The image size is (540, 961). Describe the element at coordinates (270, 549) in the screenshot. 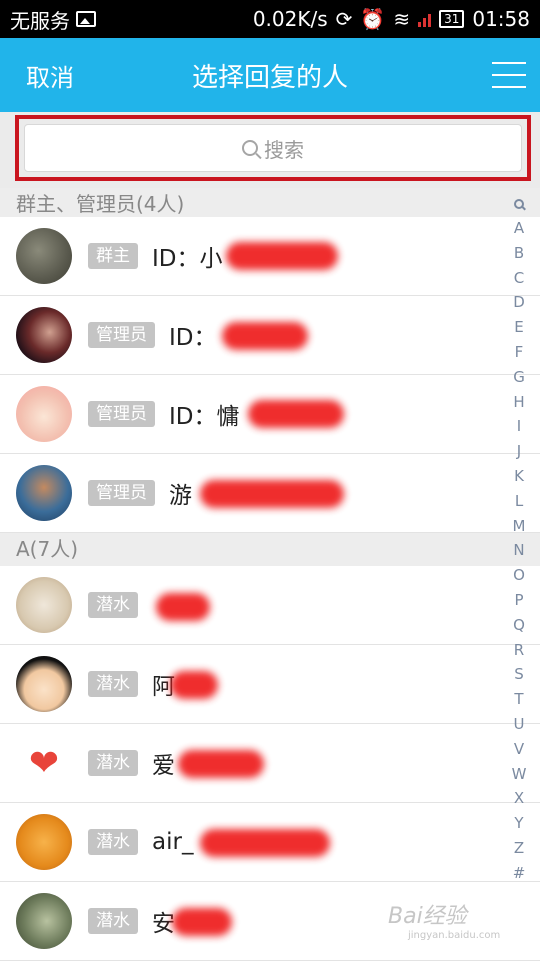

I see `section-header-a: A(7人)` at that location.